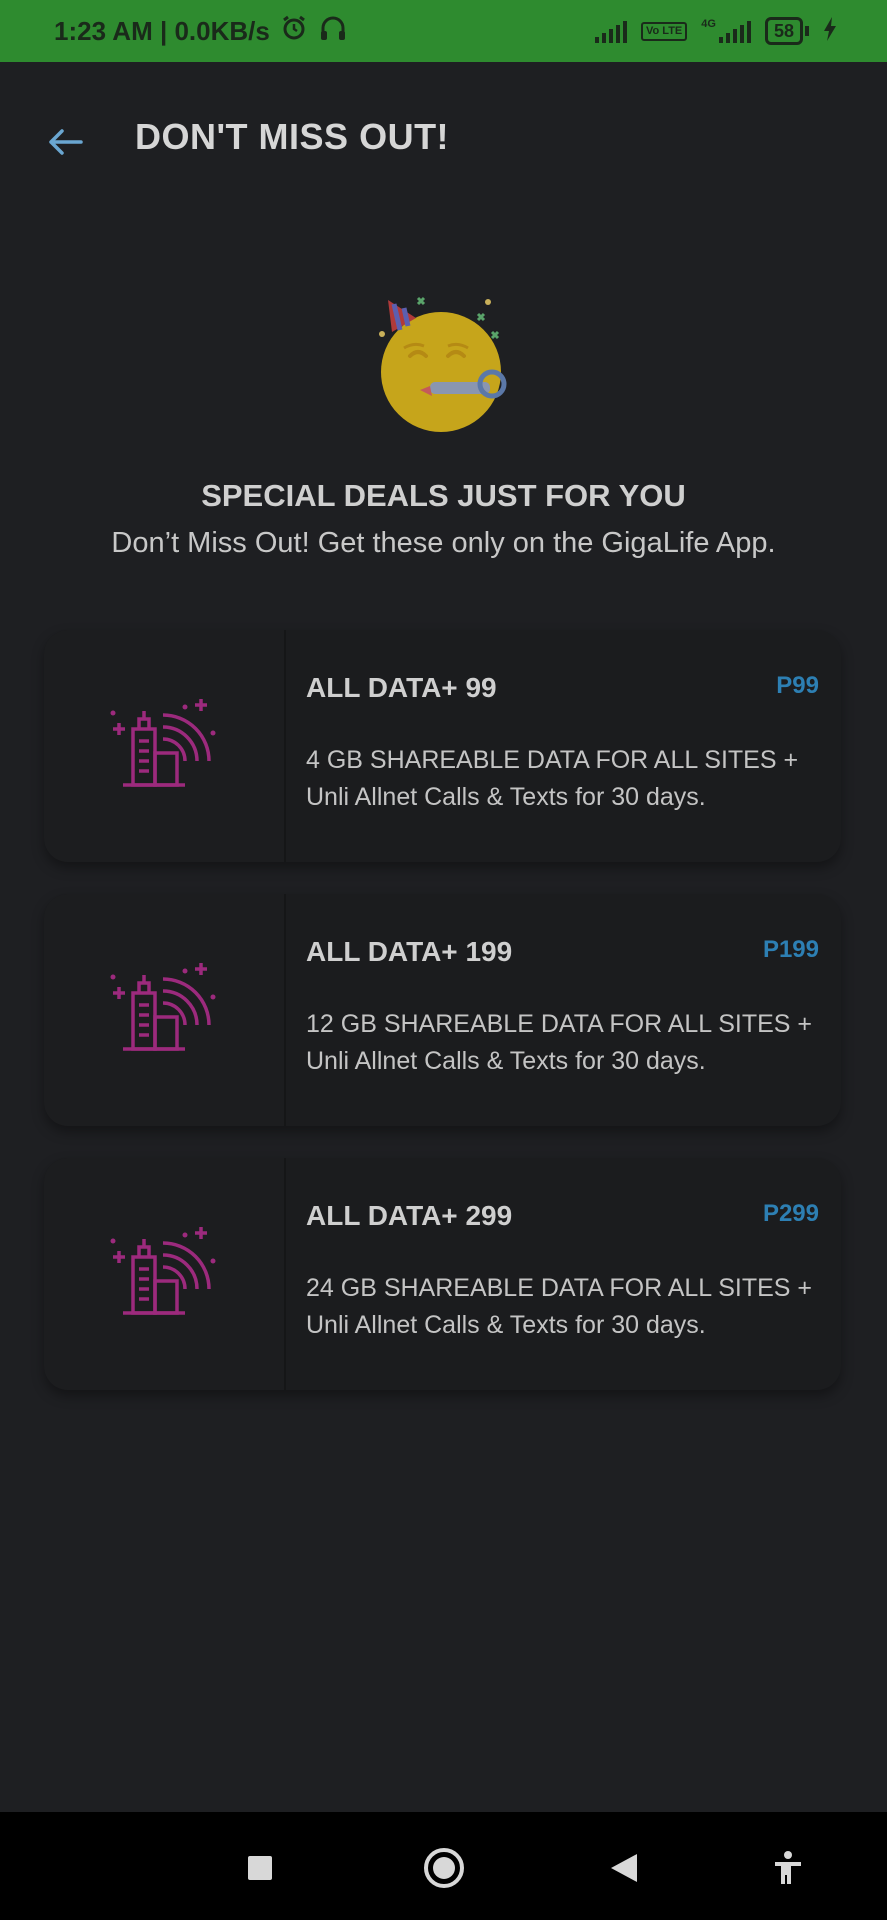 This screenshot has height=1920, width=887. I want to click on deal-name: ALL DATA+ 99, so click(401, 687).